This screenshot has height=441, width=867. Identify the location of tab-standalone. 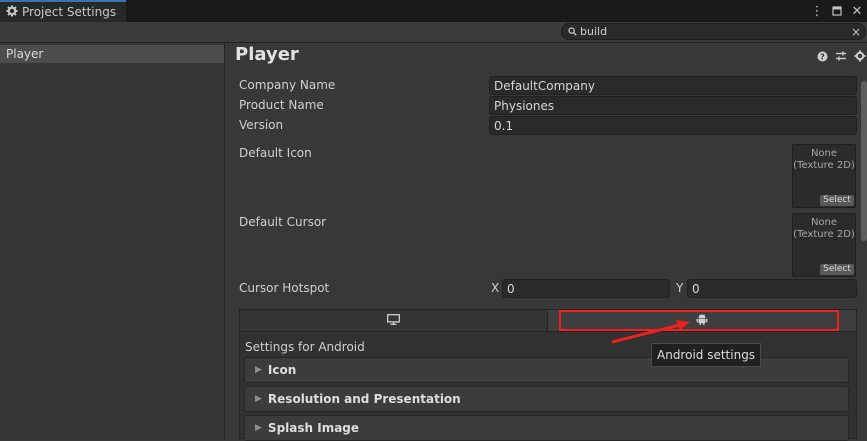
(394, 321).